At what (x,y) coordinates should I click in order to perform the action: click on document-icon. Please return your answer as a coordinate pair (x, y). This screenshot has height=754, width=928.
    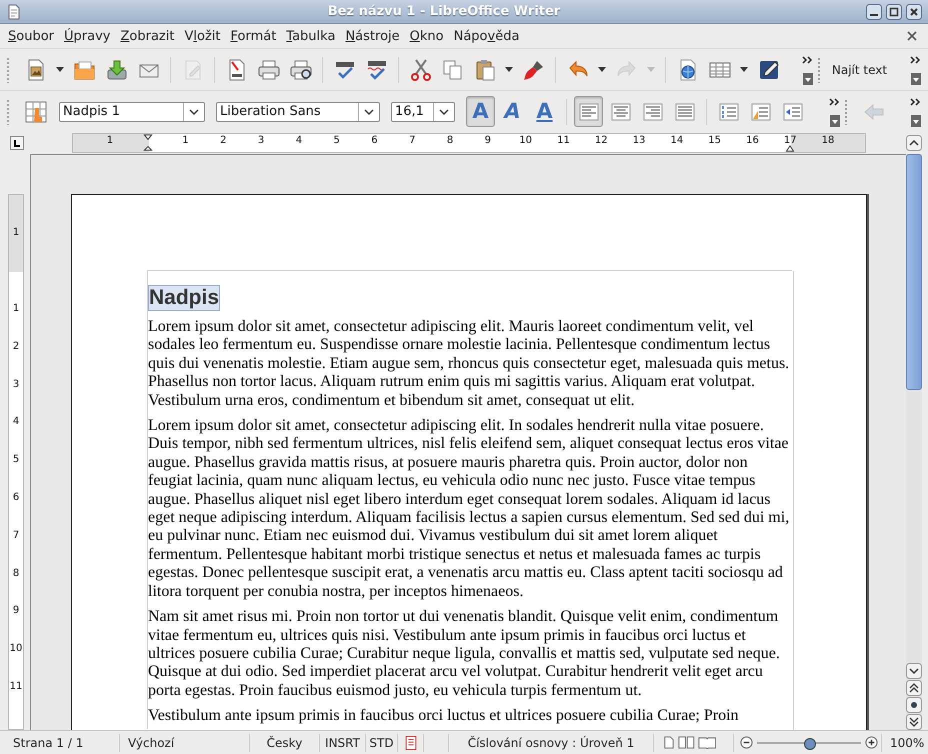
    Looking at the image, I should click on (14, 12).